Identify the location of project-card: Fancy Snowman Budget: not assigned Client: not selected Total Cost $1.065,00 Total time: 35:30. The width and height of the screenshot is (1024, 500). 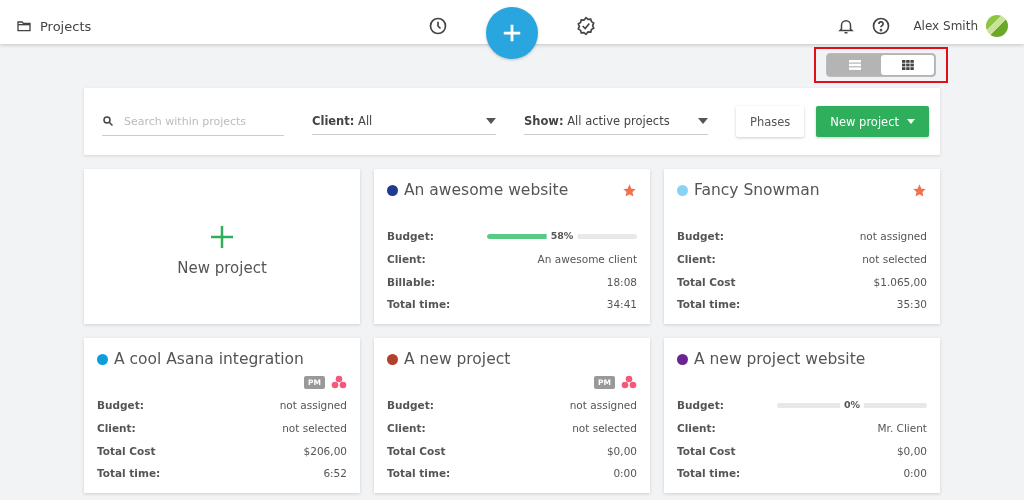
(802, 246).